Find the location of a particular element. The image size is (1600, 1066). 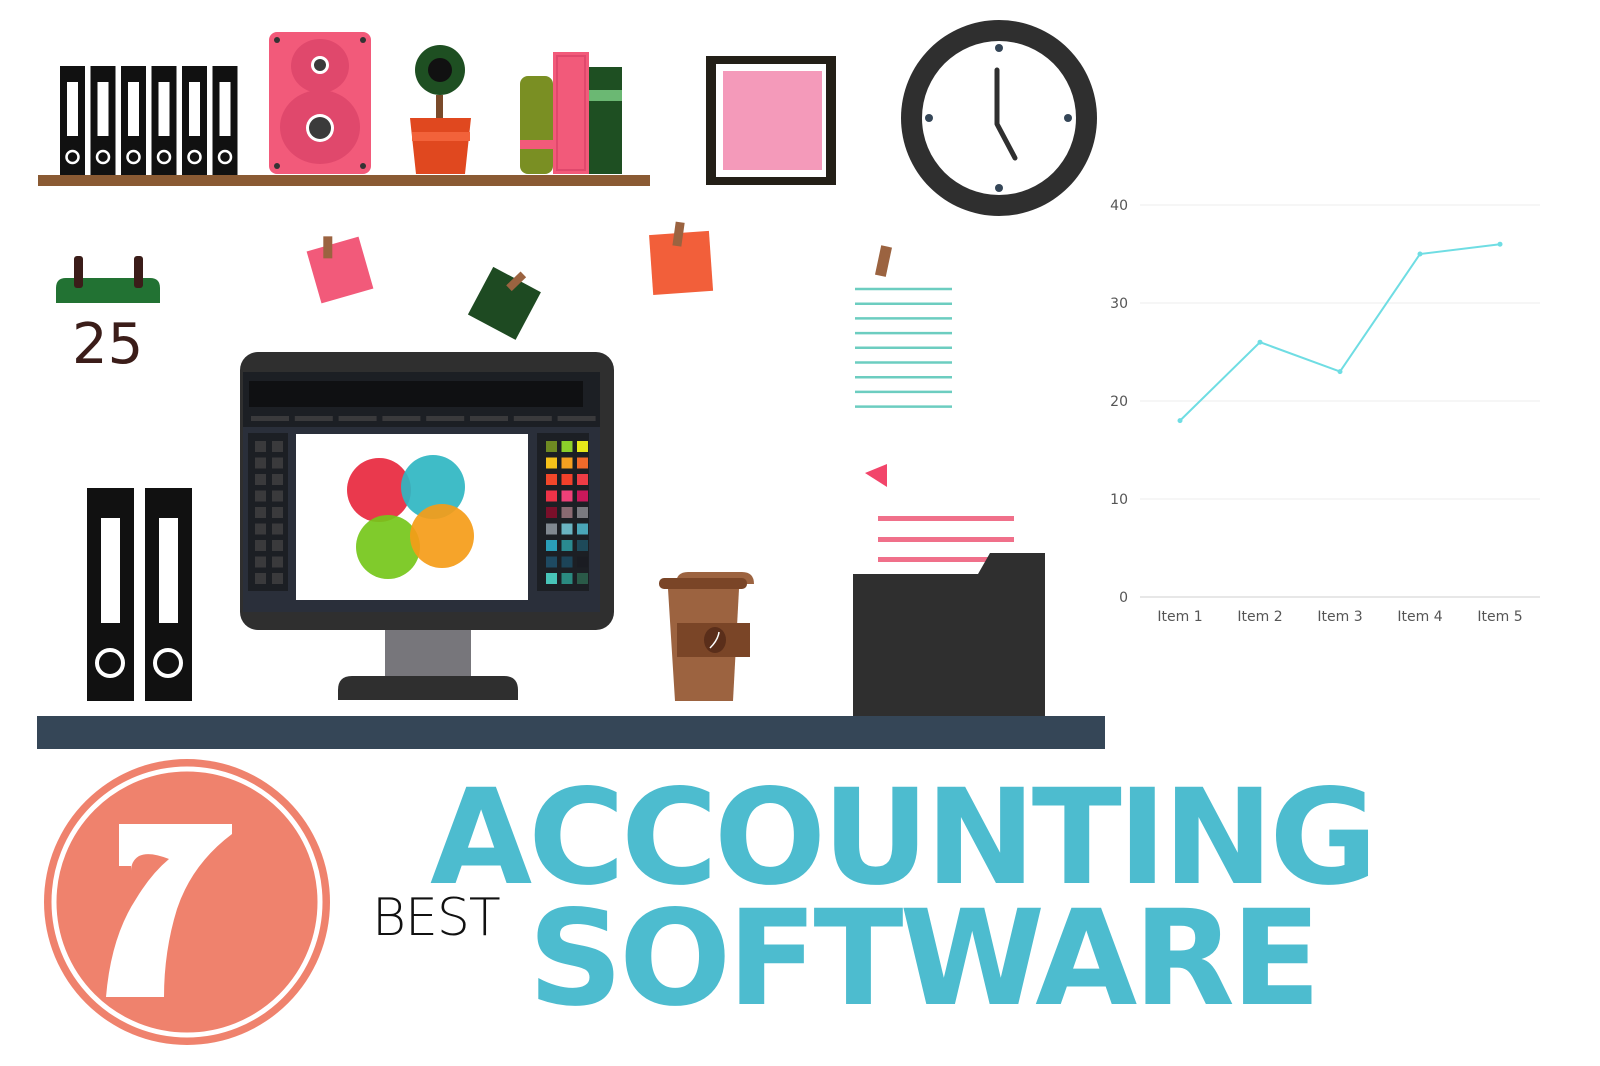

potted-plant-icon is located at coordinates (440, 109).